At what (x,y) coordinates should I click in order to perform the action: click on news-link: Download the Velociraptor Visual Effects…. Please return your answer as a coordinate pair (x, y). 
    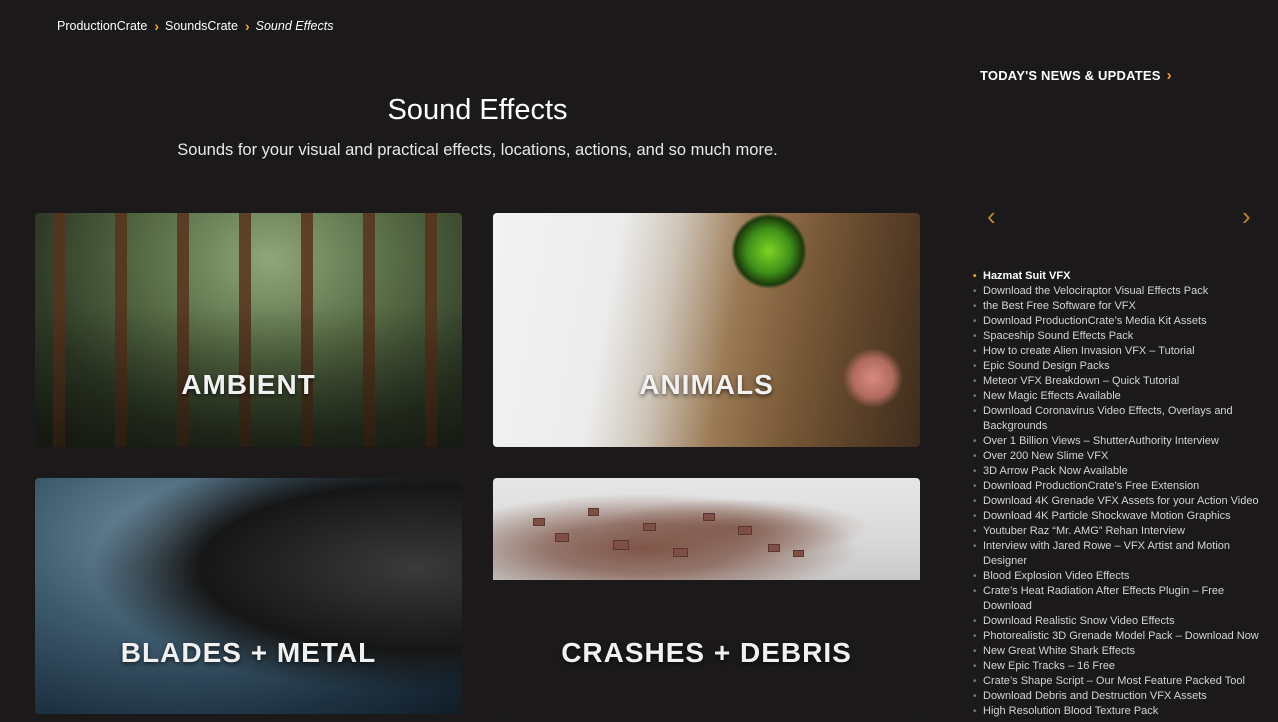
    Looking at the image, I should click on (1095, 291).